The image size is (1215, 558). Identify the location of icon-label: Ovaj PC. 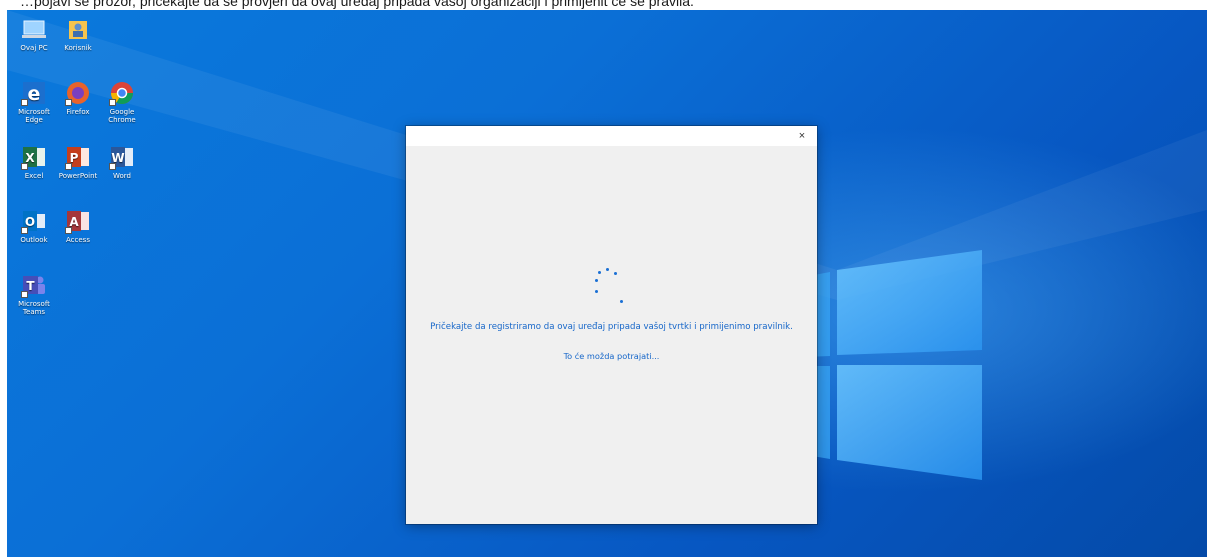
(34, 48).